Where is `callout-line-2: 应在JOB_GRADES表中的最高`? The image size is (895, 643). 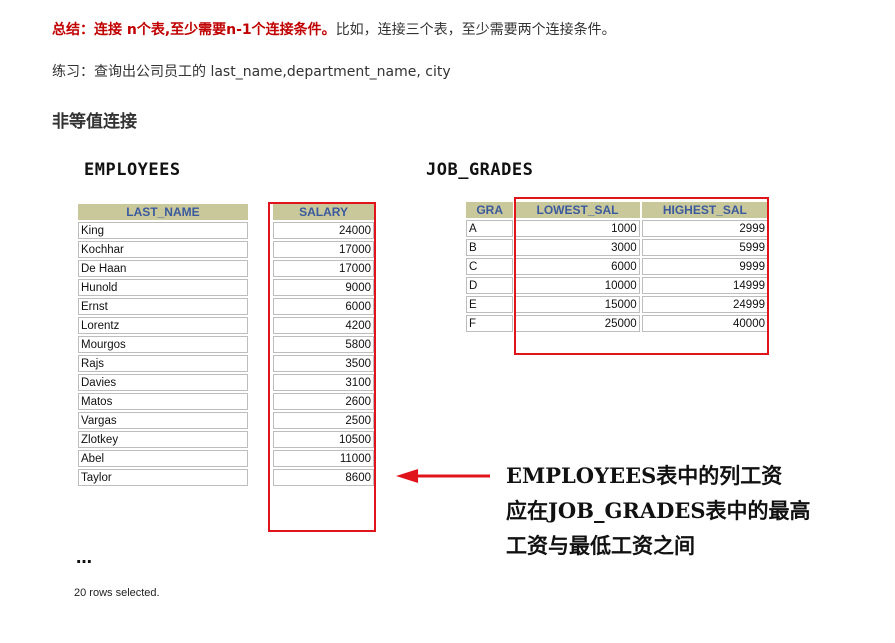 callout-line-2: 应在JOB_GRADES表中的最高 is located at coordinates (658, 510).